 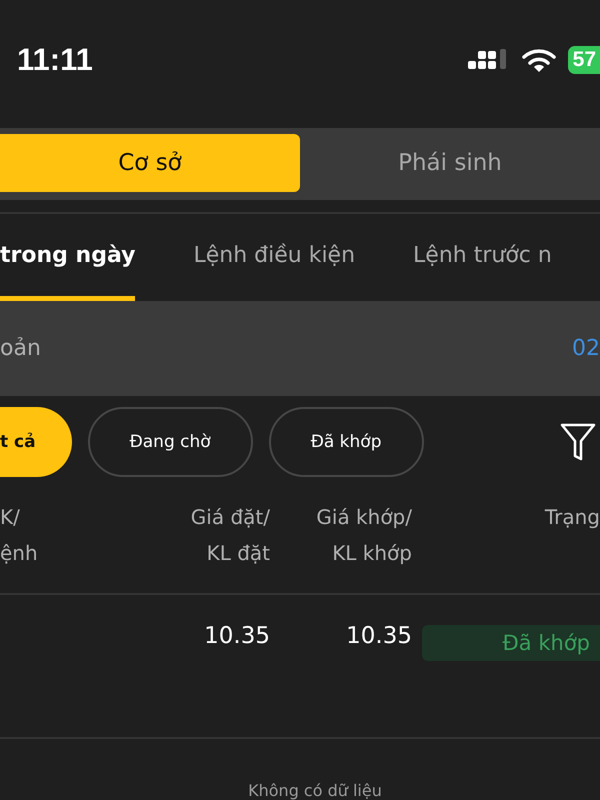 What do you see at coordinates (19, 535) in the screenshot?
I see `column-header: K/ ệnh` at bounding box center [19, 535].